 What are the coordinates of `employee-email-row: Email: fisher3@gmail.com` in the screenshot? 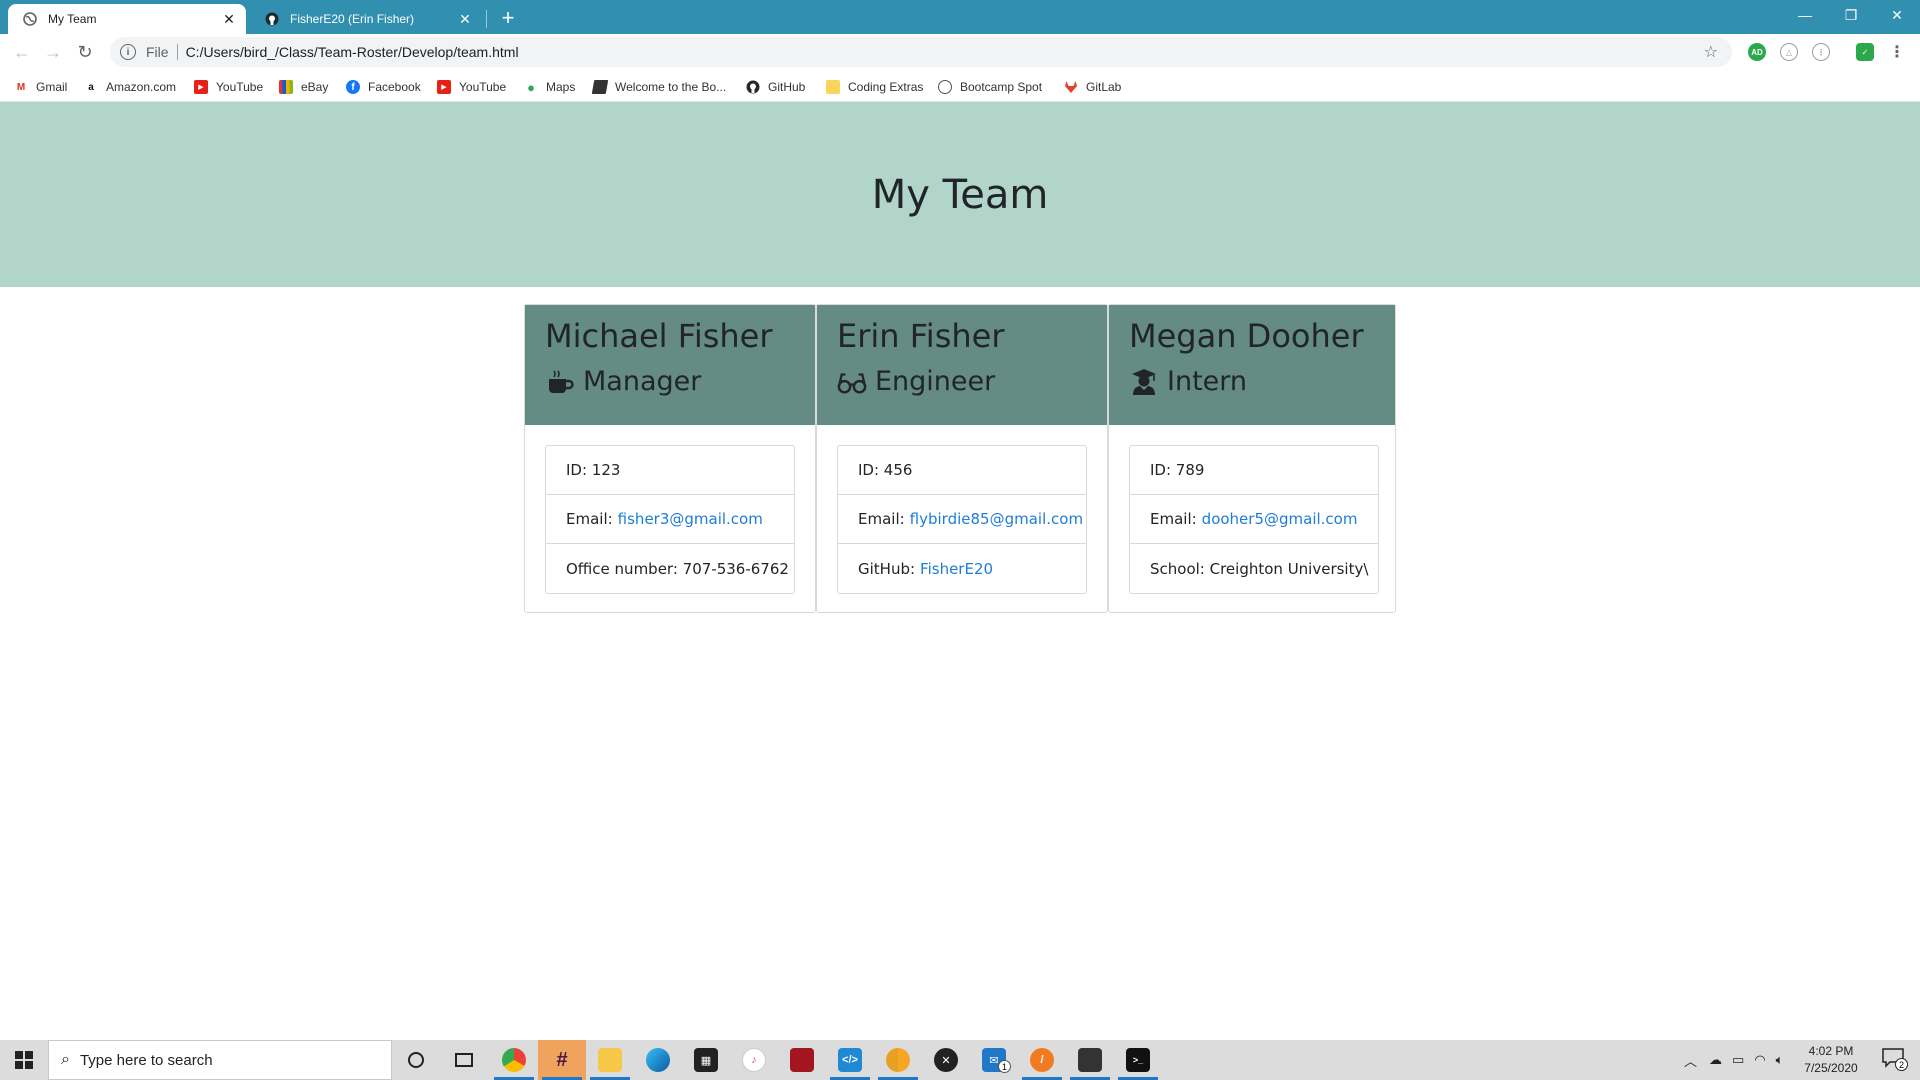 It's located at (670, 519).